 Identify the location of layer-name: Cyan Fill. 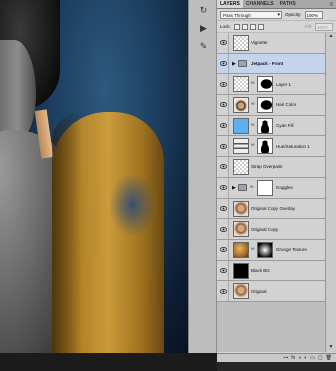
(285, 126).